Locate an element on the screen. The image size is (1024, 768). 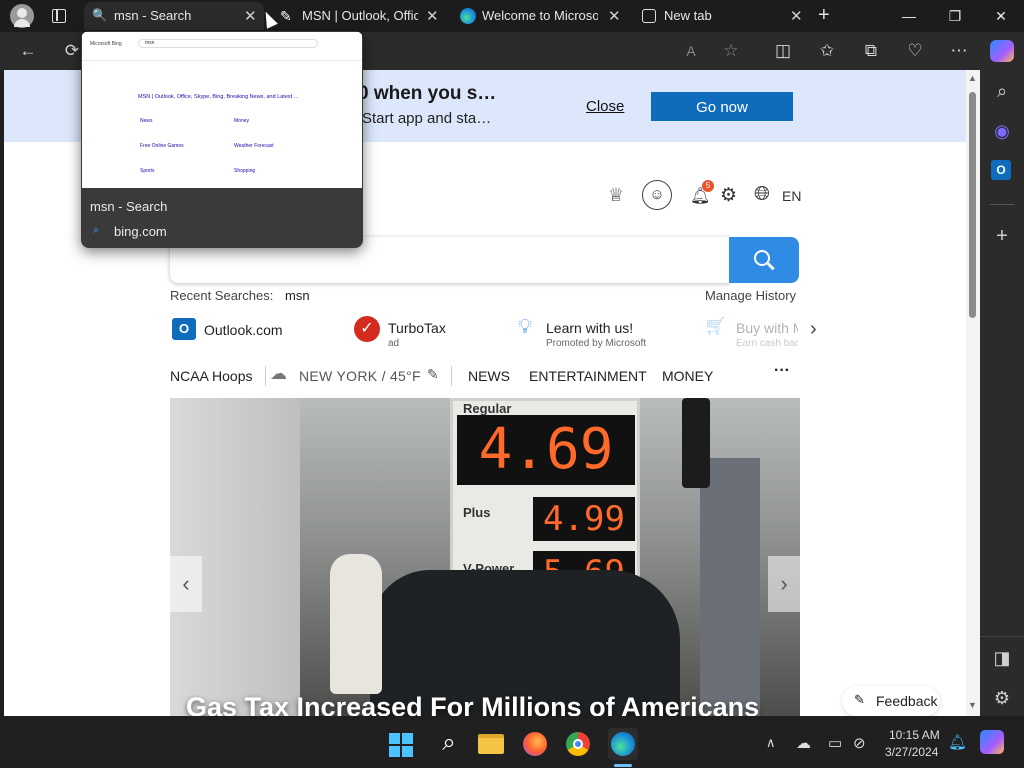
split-screen-icon: ◫ is located at coordinates (783, 51).